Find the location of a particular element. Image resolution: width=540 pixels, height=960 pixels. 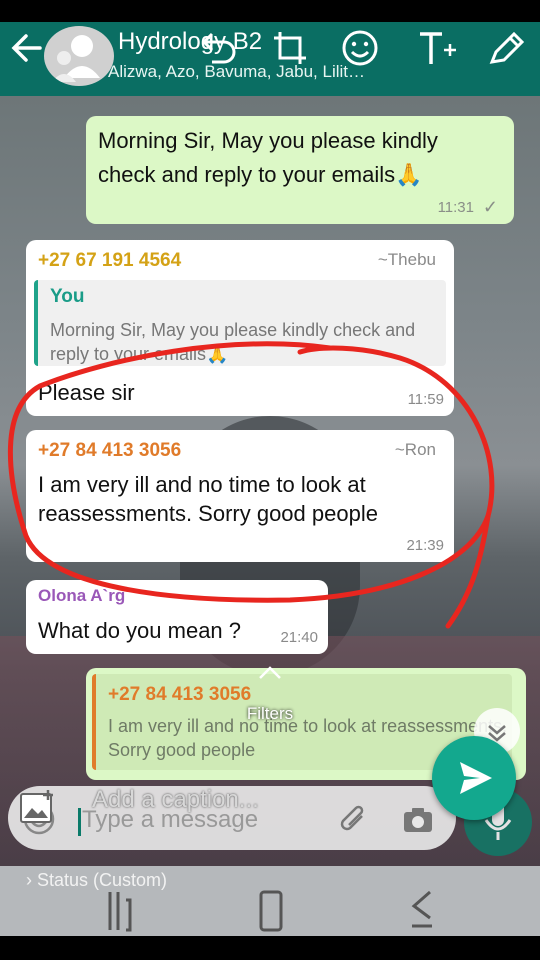

message-text: What do you mean ? is located at coordinates (140, 630).